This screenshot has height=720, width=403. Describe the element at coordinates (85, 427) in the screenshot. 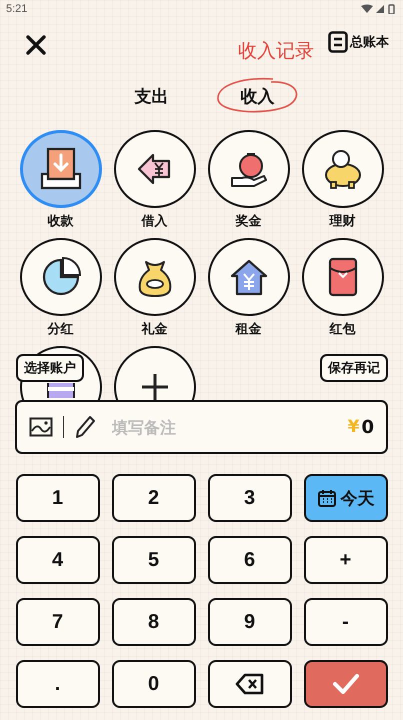

I see `pencil-icon` at that location.